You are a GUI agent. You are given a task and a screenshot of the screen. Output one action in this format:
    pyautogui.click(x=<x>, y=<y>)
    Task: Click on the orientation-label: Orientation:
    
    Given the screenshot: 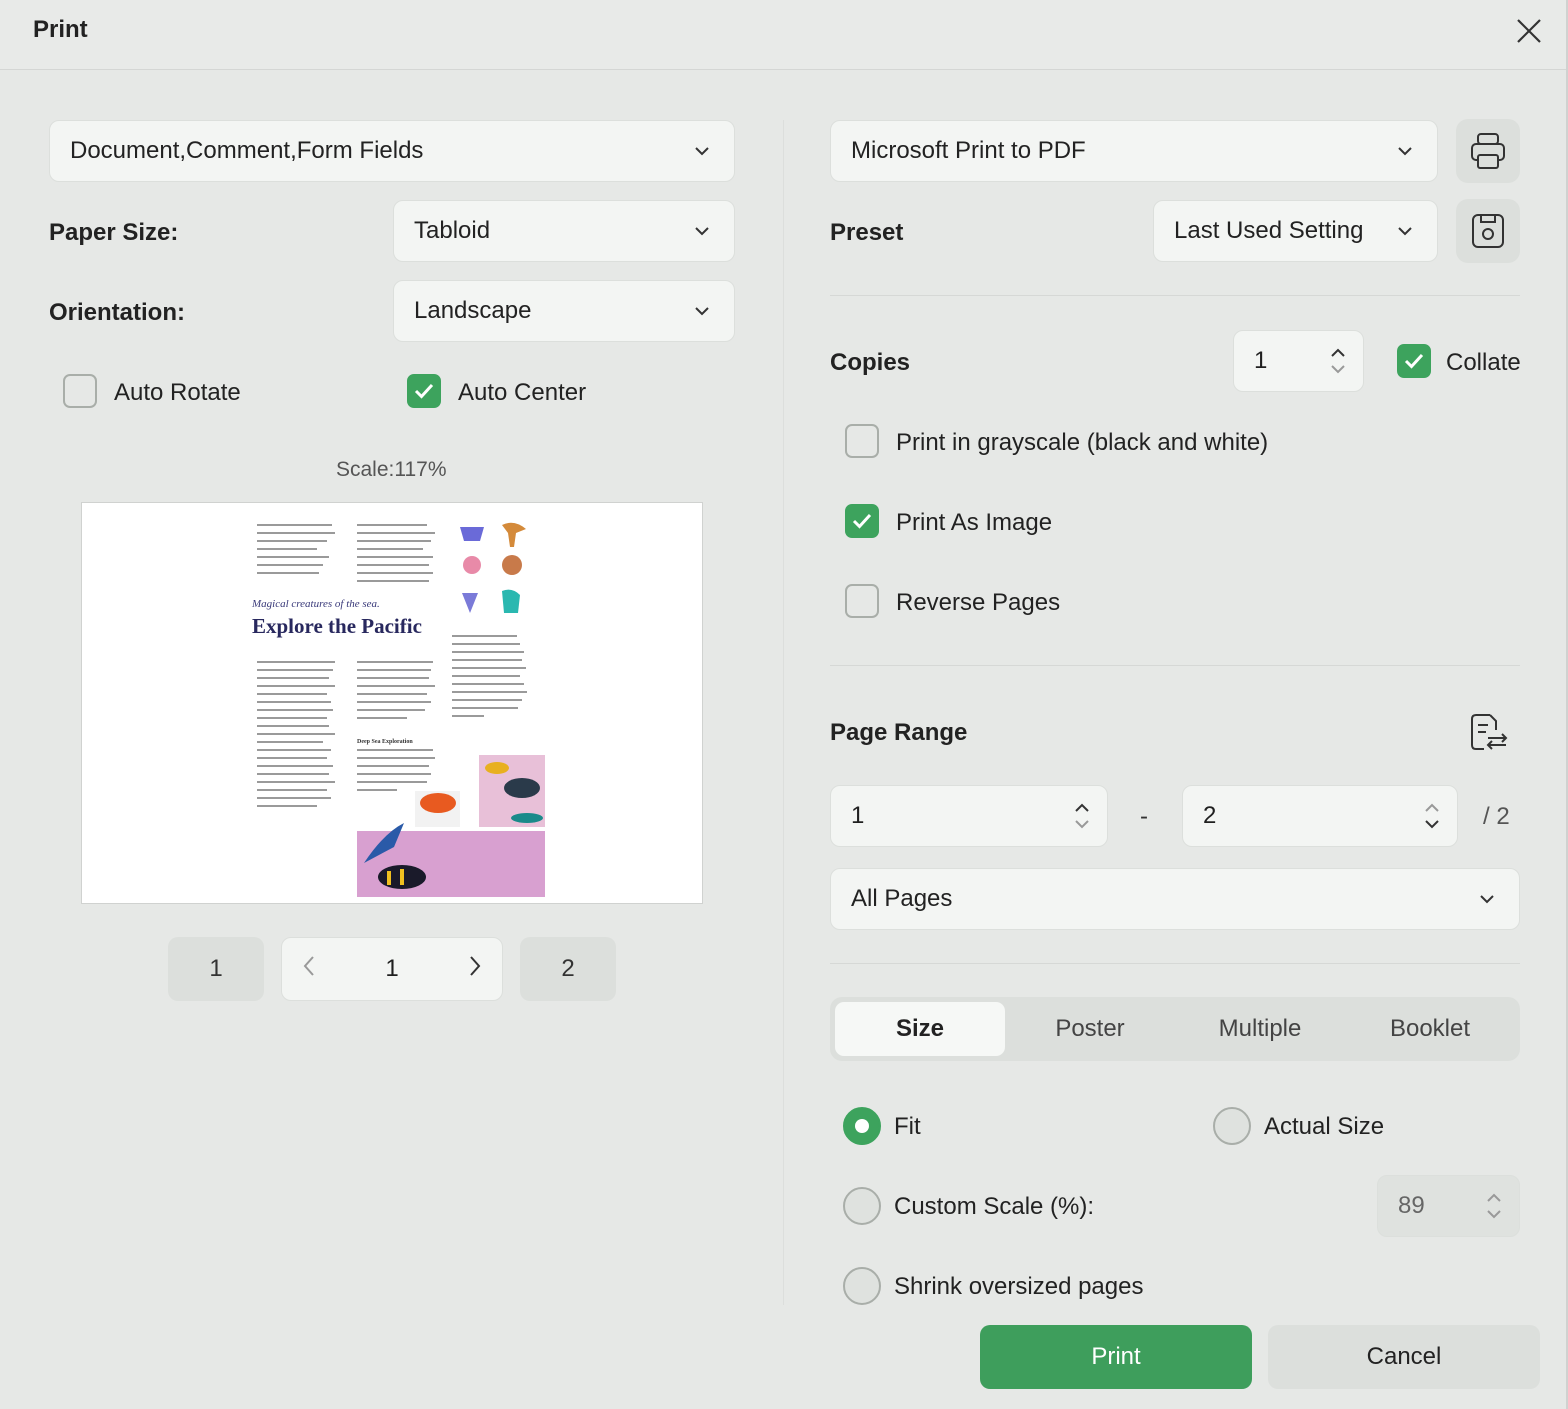 What is the action you would take?
    pyautogui.click(x=117, y=312)
    